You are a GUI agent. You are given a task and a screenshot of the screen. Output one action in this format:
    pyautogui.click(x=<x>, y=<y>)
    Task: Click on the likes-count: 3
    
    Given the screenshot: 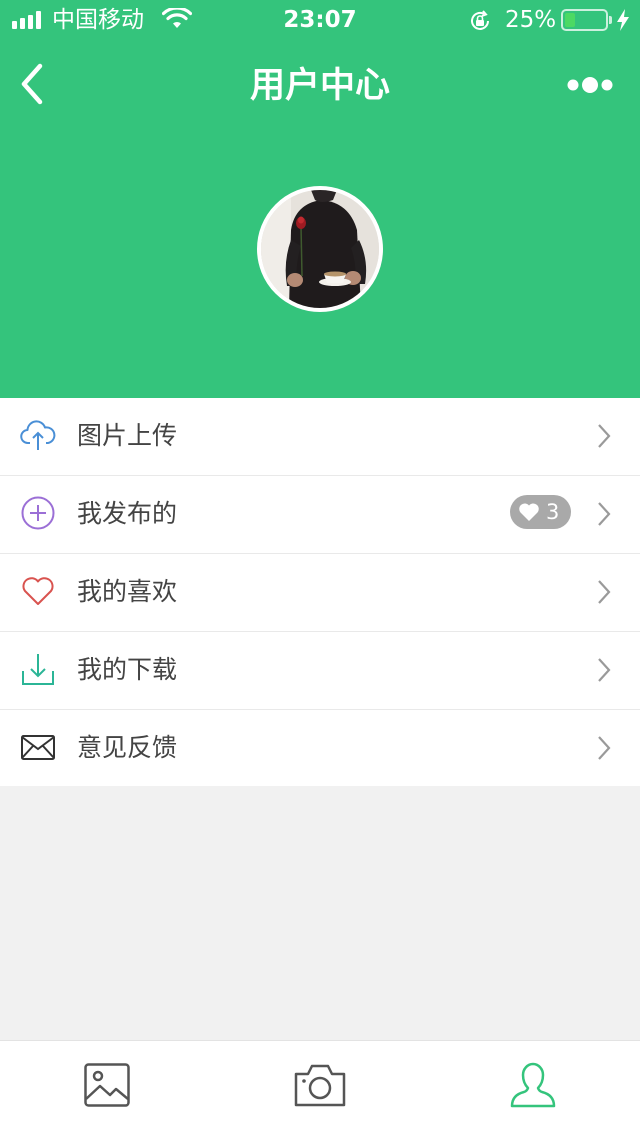 What is the action you would take?
    pyautogui.click(x=553, y=512)
    